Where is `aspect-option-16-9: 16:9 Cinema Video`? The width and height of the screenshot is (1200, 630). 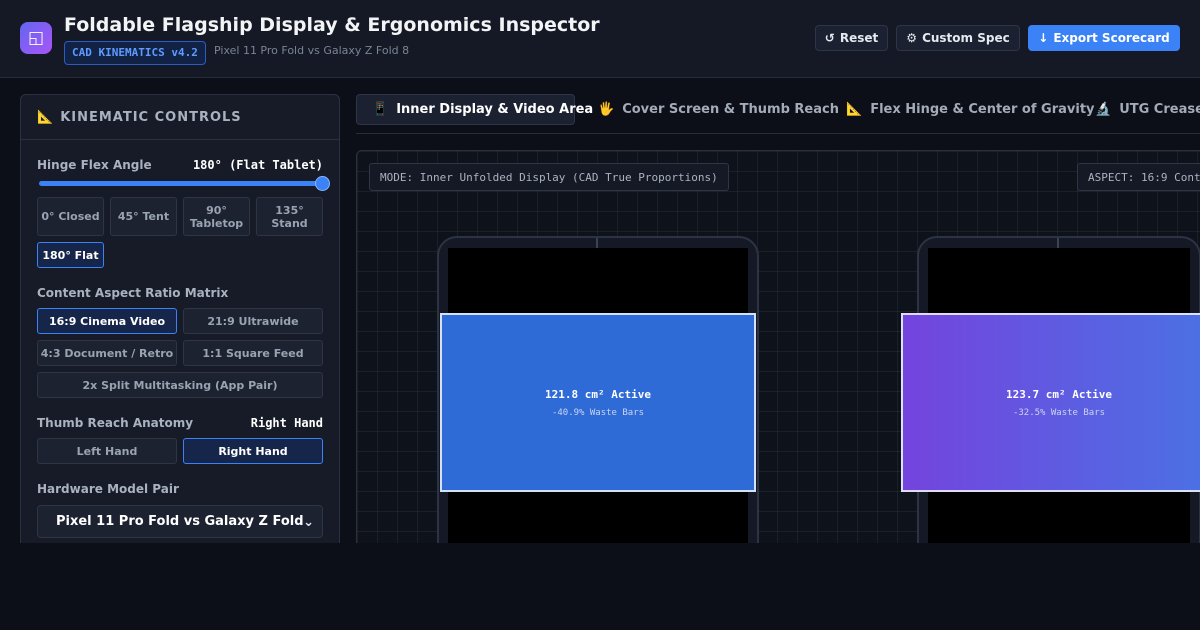
aspect-option-16-9: 16:9 Cinema Video is located at coordinates (107, 321).